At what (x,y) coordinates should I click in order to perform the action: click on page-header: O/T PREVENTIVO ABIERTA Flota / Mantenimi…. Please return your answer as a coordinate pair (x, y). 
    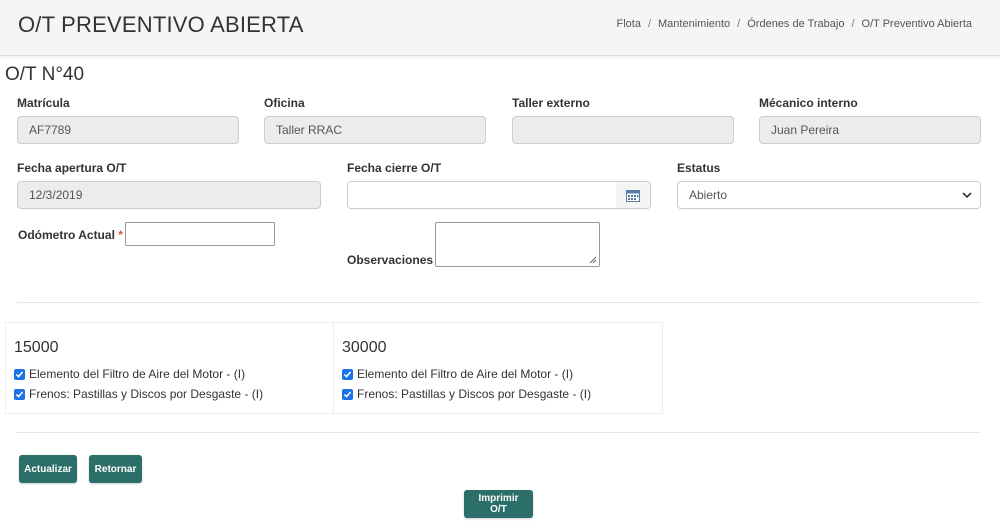
    Looking at the image, I should click on (500, 28).